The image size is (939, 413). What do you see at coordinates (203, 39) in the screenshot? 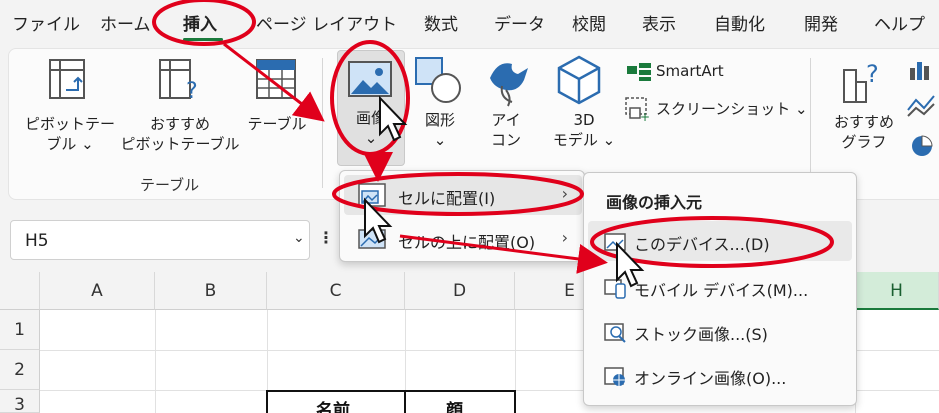
I see `active-tab-indicator` at bounding box center [203, 39].